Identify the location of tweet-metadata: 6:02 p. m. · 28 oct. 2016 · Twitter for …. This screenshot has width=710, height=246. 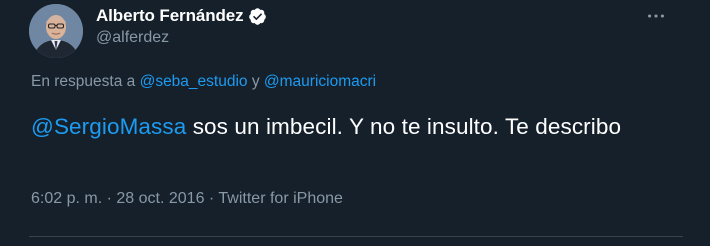
(187, 199).